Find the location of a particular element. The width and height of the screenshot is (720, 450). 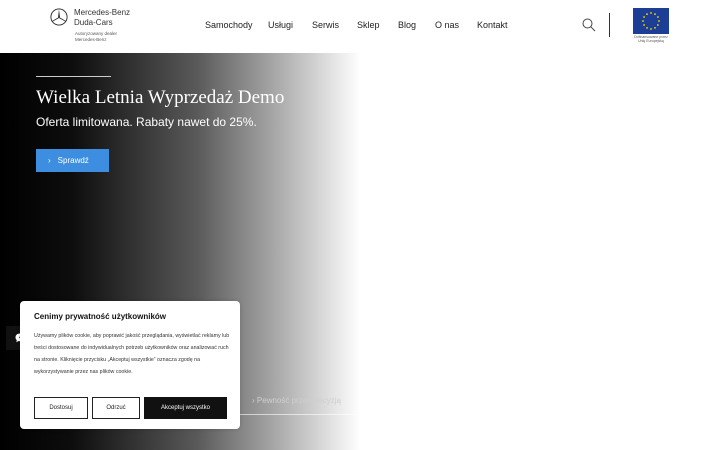

eu-funding-text: Dofinansowane przez Unię Europejską is located at coordinates (651, 39).